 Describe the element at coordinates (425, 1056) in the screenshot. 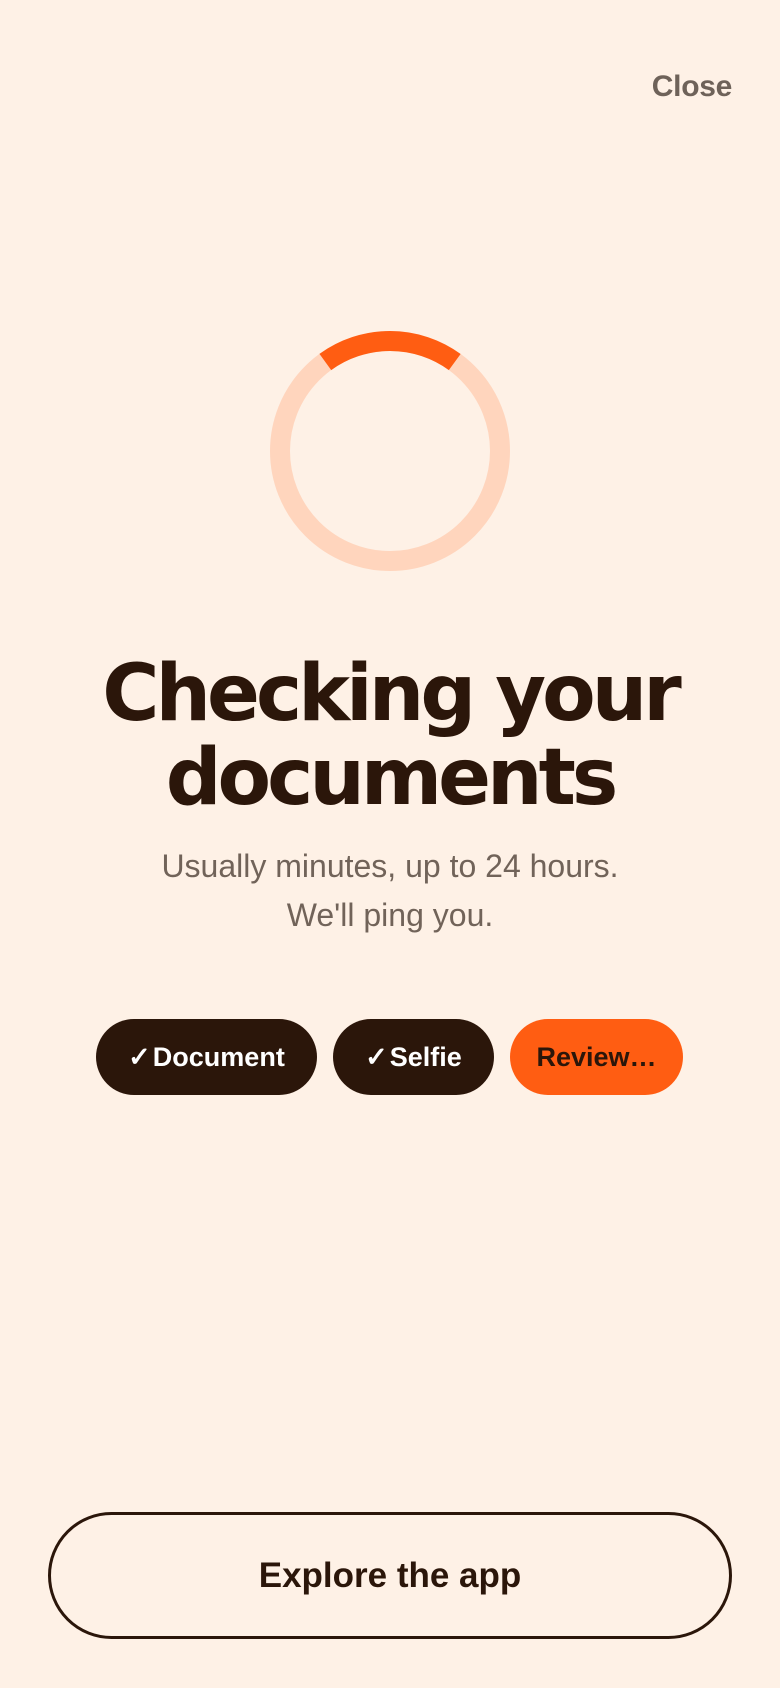

I see `step-label-selfie: Selfie` at that location.